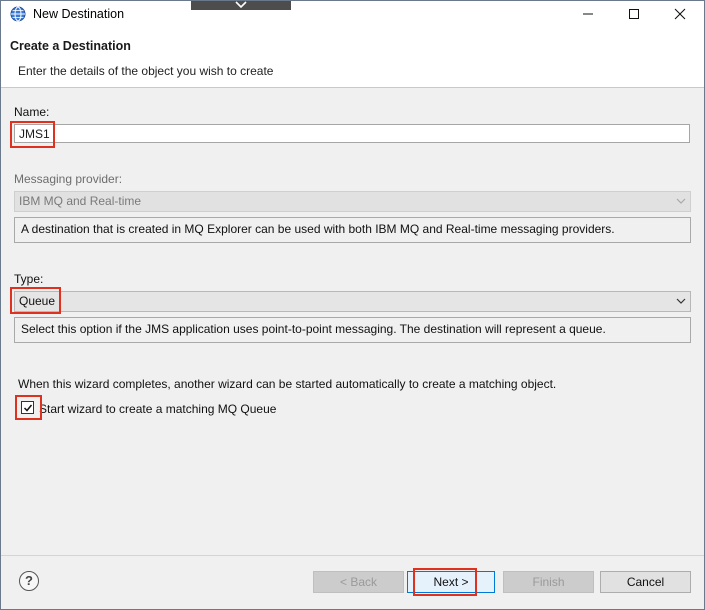 This screenshot has width=705, height=610. I want to click on close-icon, so click(680, 14).